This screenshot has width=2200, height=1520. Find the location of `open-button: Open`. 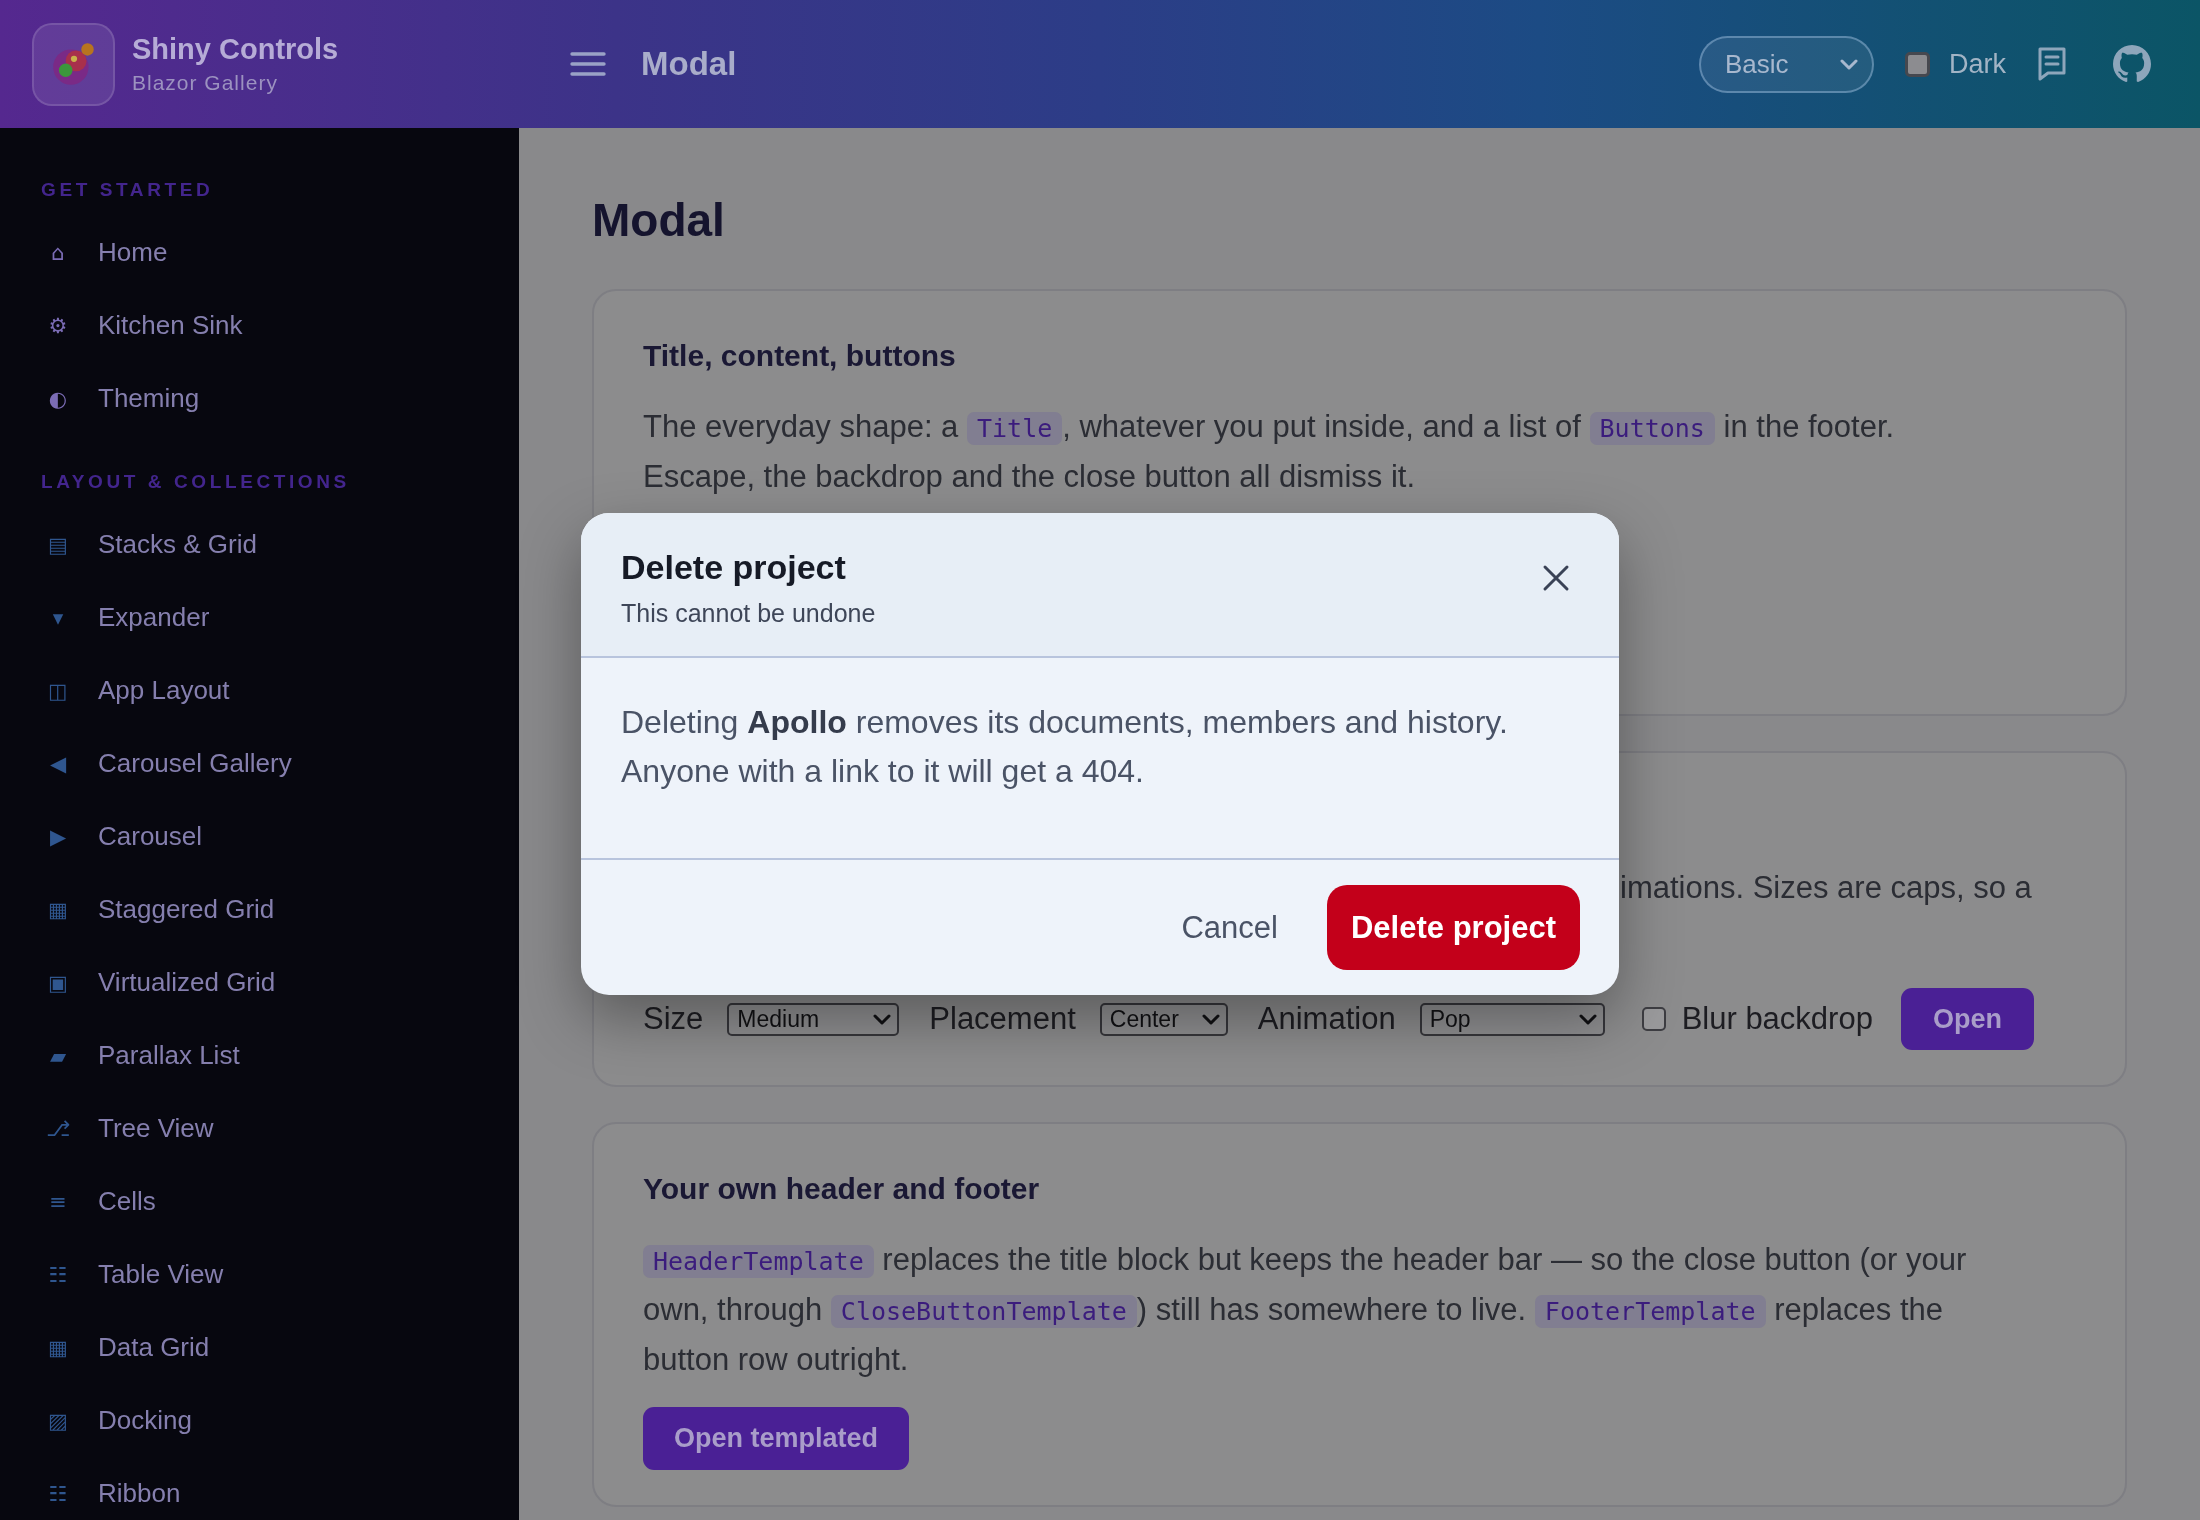

open-button: Open is located at coordinates (1967, 1019).